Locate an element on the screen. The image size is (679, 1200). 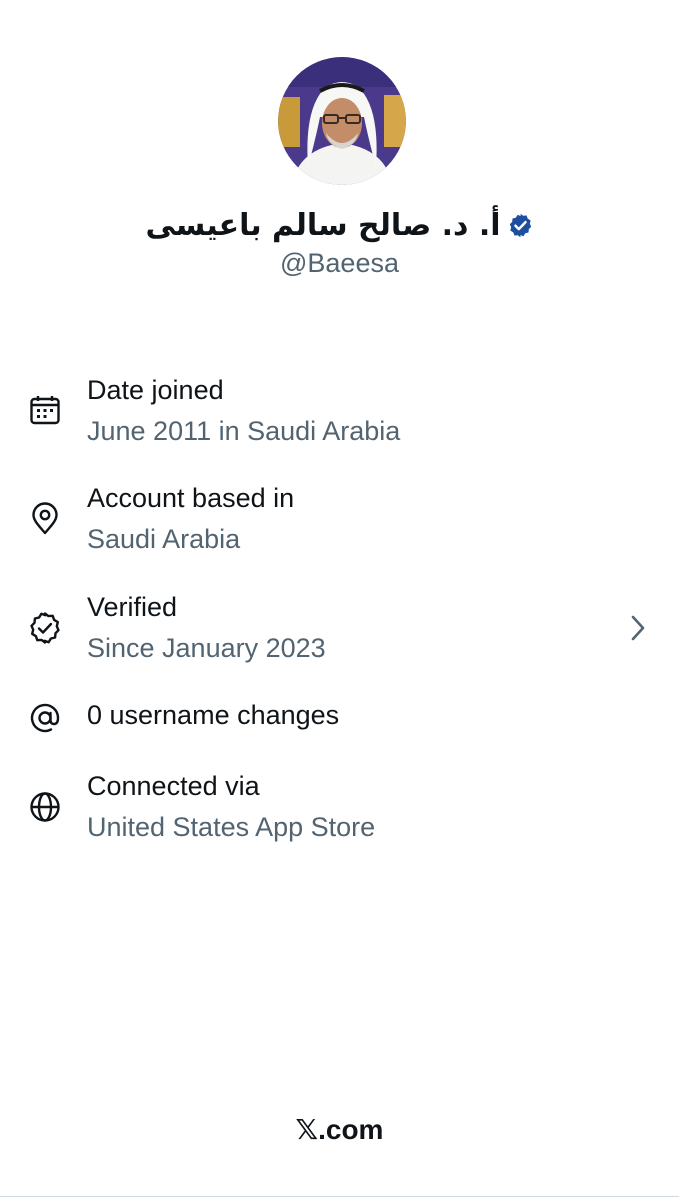
info-row-connected-via: Connected via United States App Store is located at coordinates (339, 809).